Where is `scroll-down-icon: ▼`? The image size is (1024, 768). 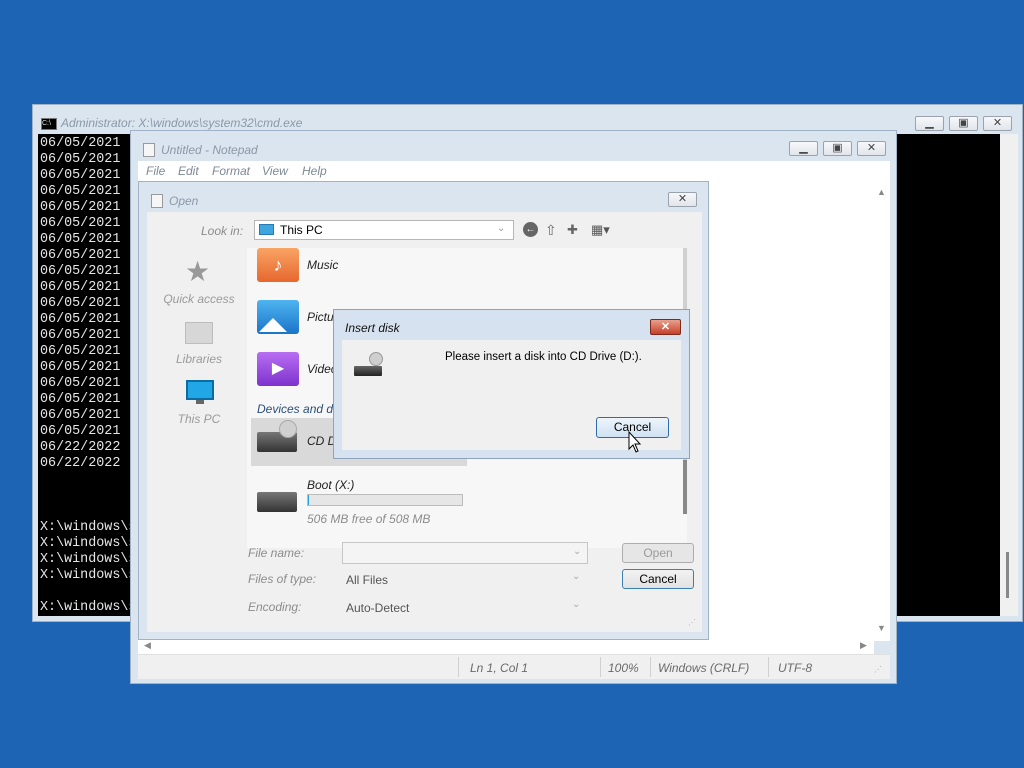 scroll-down-icon: ▼ is located at coordinates (881, 628).